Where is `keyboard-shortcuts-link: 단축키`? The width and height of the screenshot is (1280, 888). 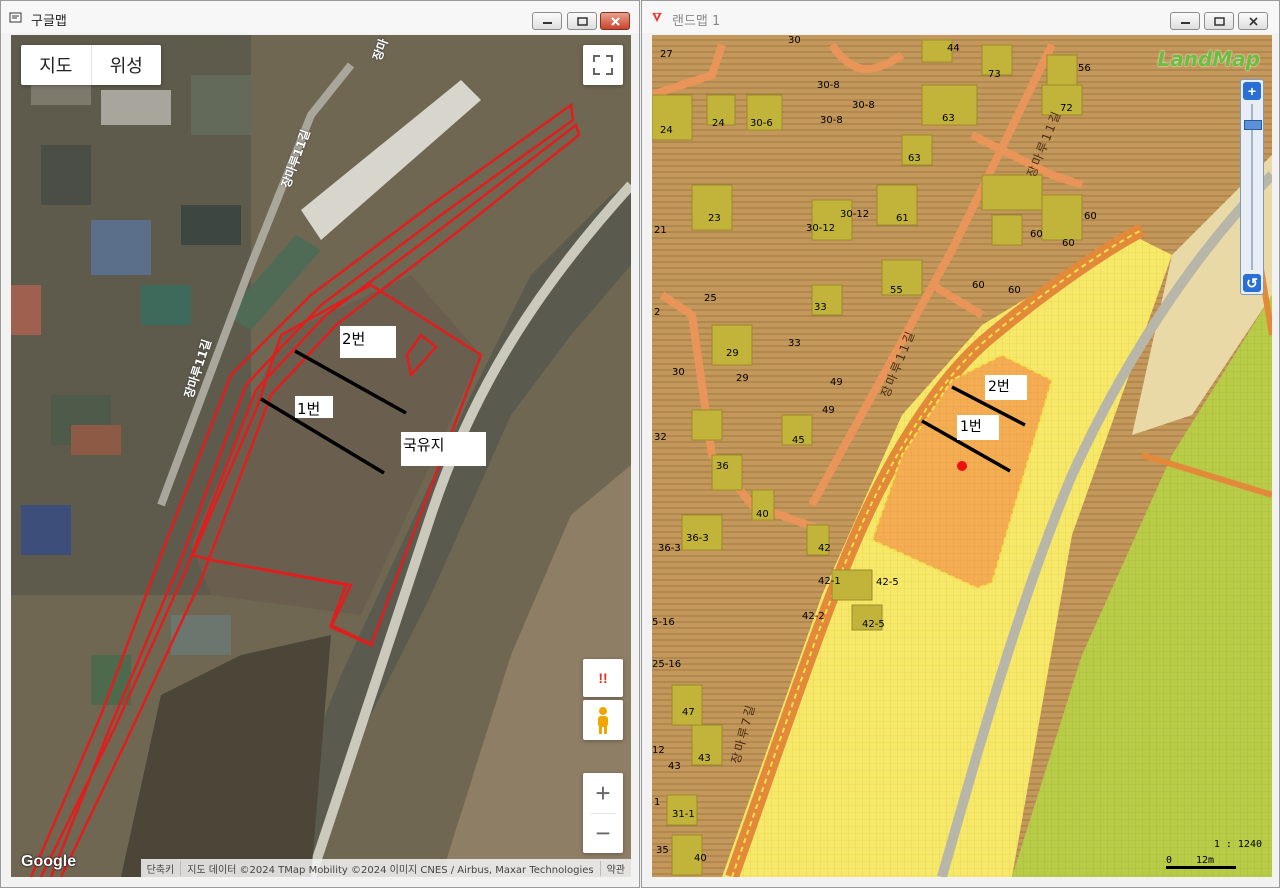 keyboard-shortcuts-link: 단축키 is located at coordinates (161, 868).